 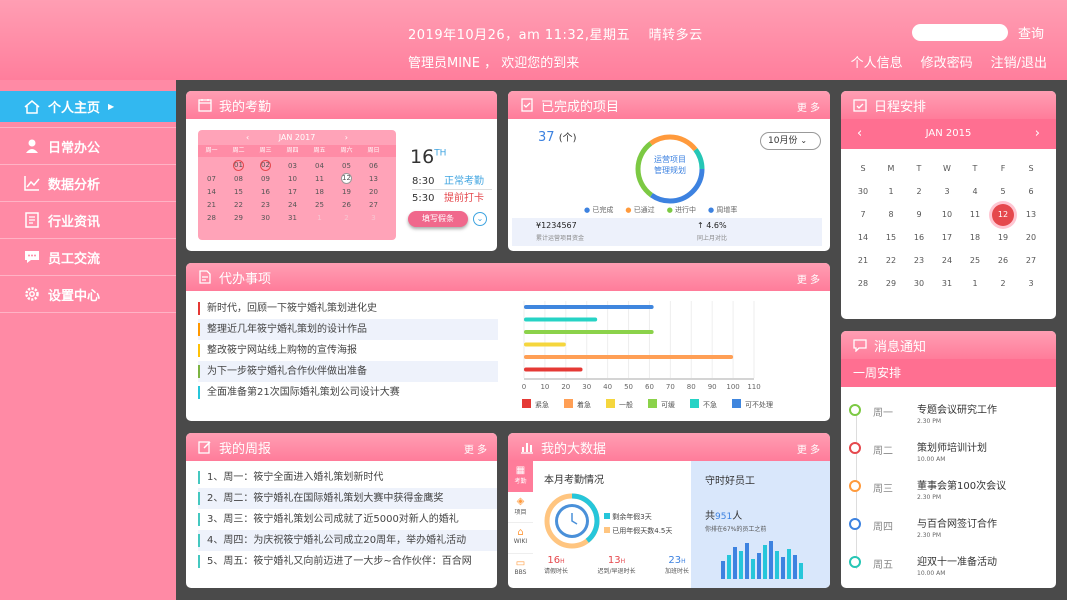 I want to click on calendar-day: 6, so click(x=1031, y=191).